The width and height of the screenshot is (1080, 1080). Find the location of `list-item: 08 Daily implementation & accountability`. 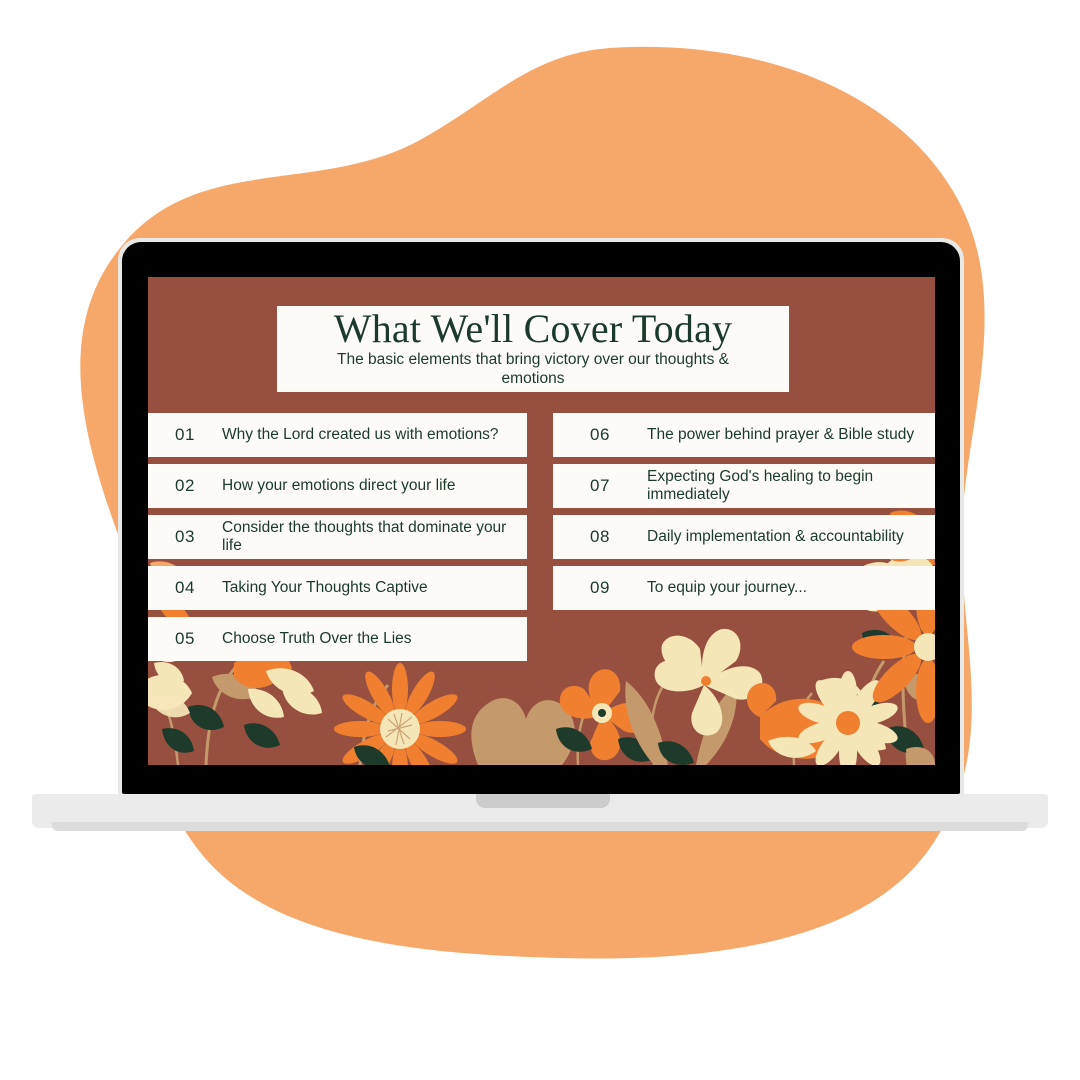

list-item: 08 Daily implementation & accountability is located at coordinates (744, 537).